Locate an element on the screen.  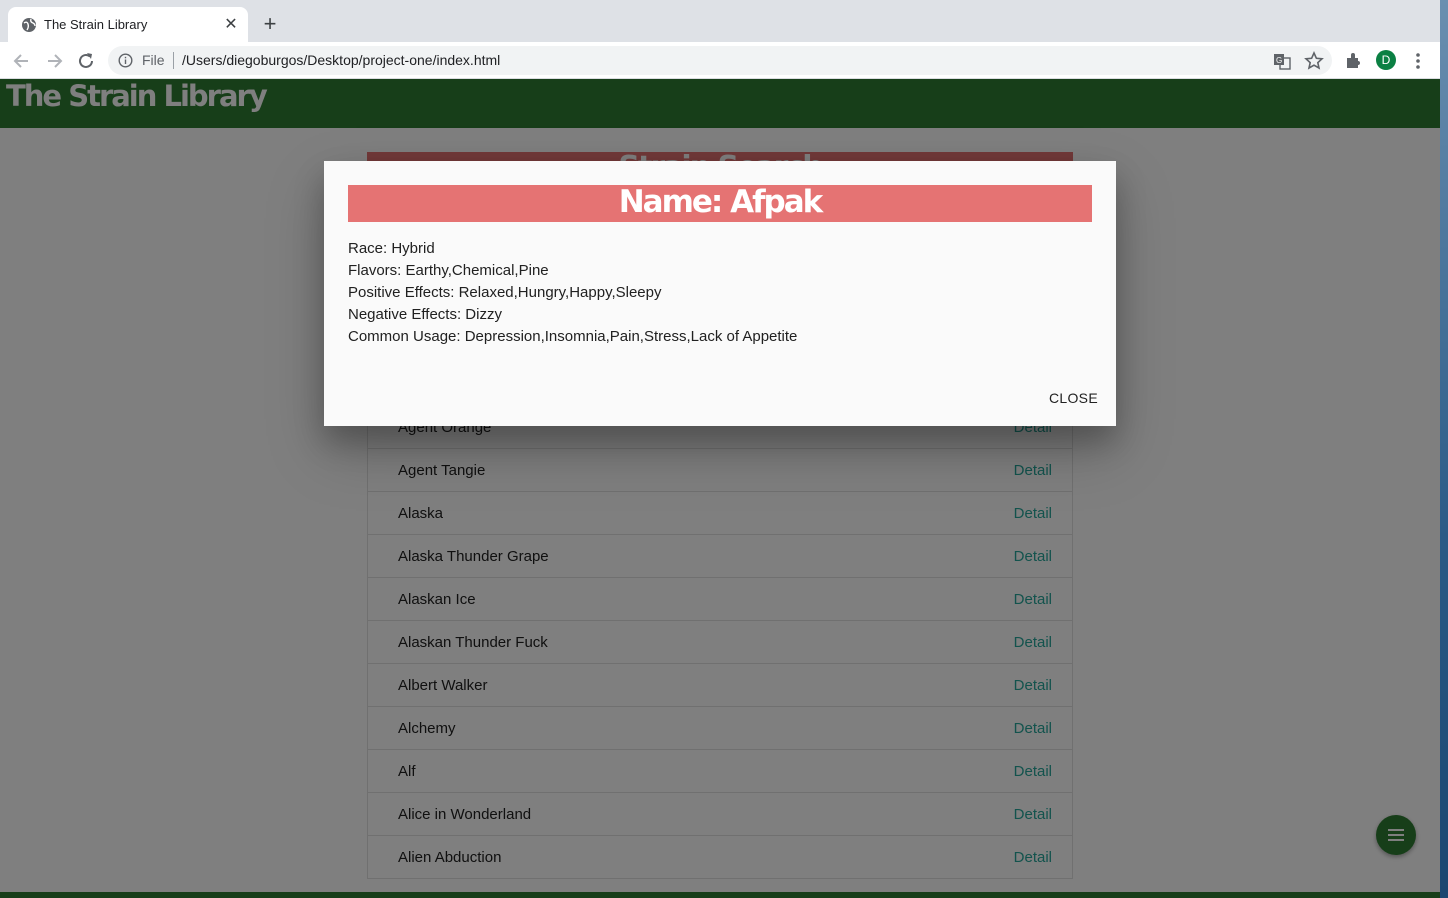
browser-tab: The Strain Library ✕ is located at coordinates (128, 24).